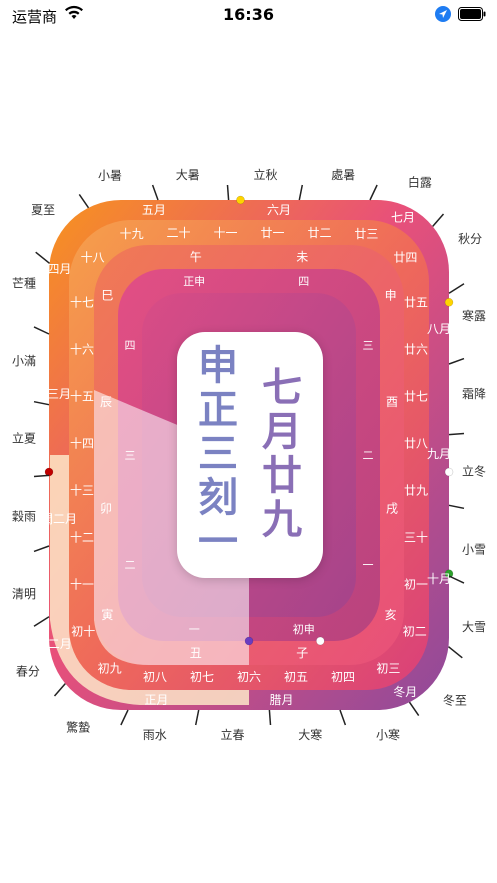 The width and height of the screenshot is (497, 883). Describe the element at coordinates (24, 438) in the screenshot. I see `solar-term-label-5: 立夏` at that location.